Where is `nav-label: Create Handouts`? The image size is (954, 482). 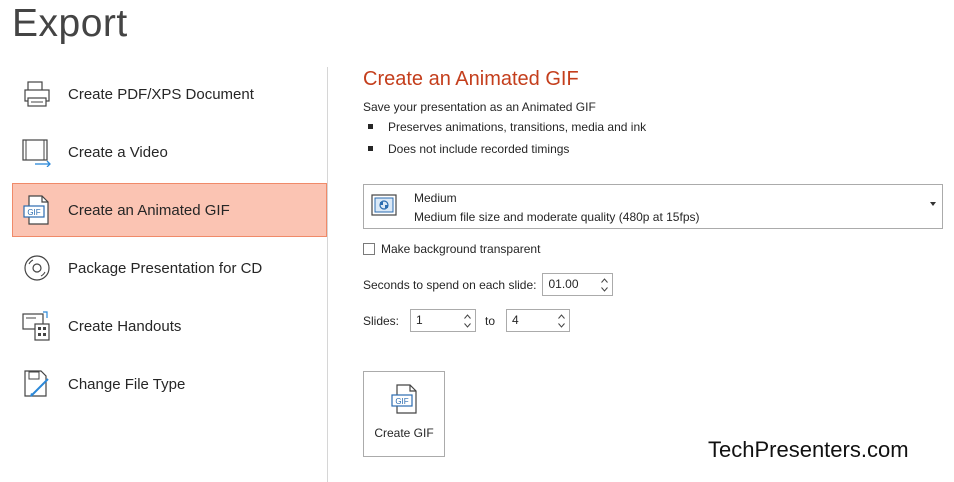 nav-label: Create Handouts is located at coordinates (125, 326).